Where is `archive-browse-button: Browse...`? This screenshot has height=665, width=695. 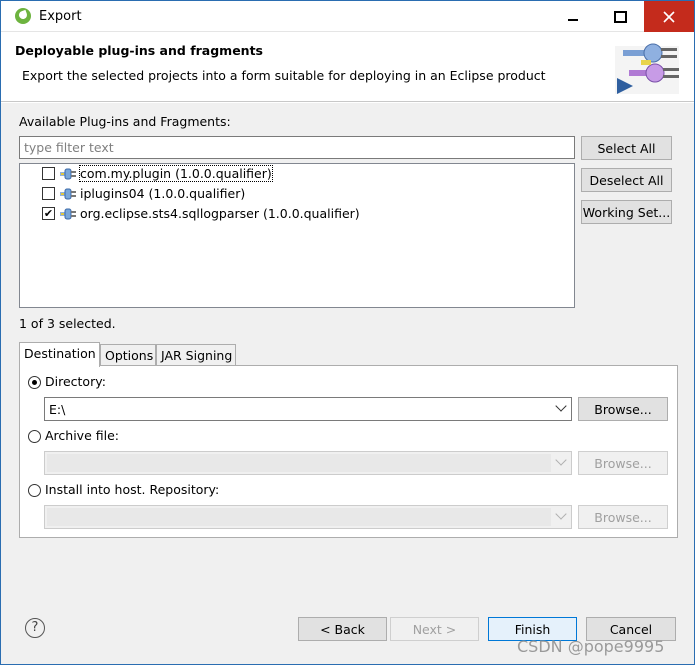
archive-browse-button: Browse... is located at coordinates (623, 463).